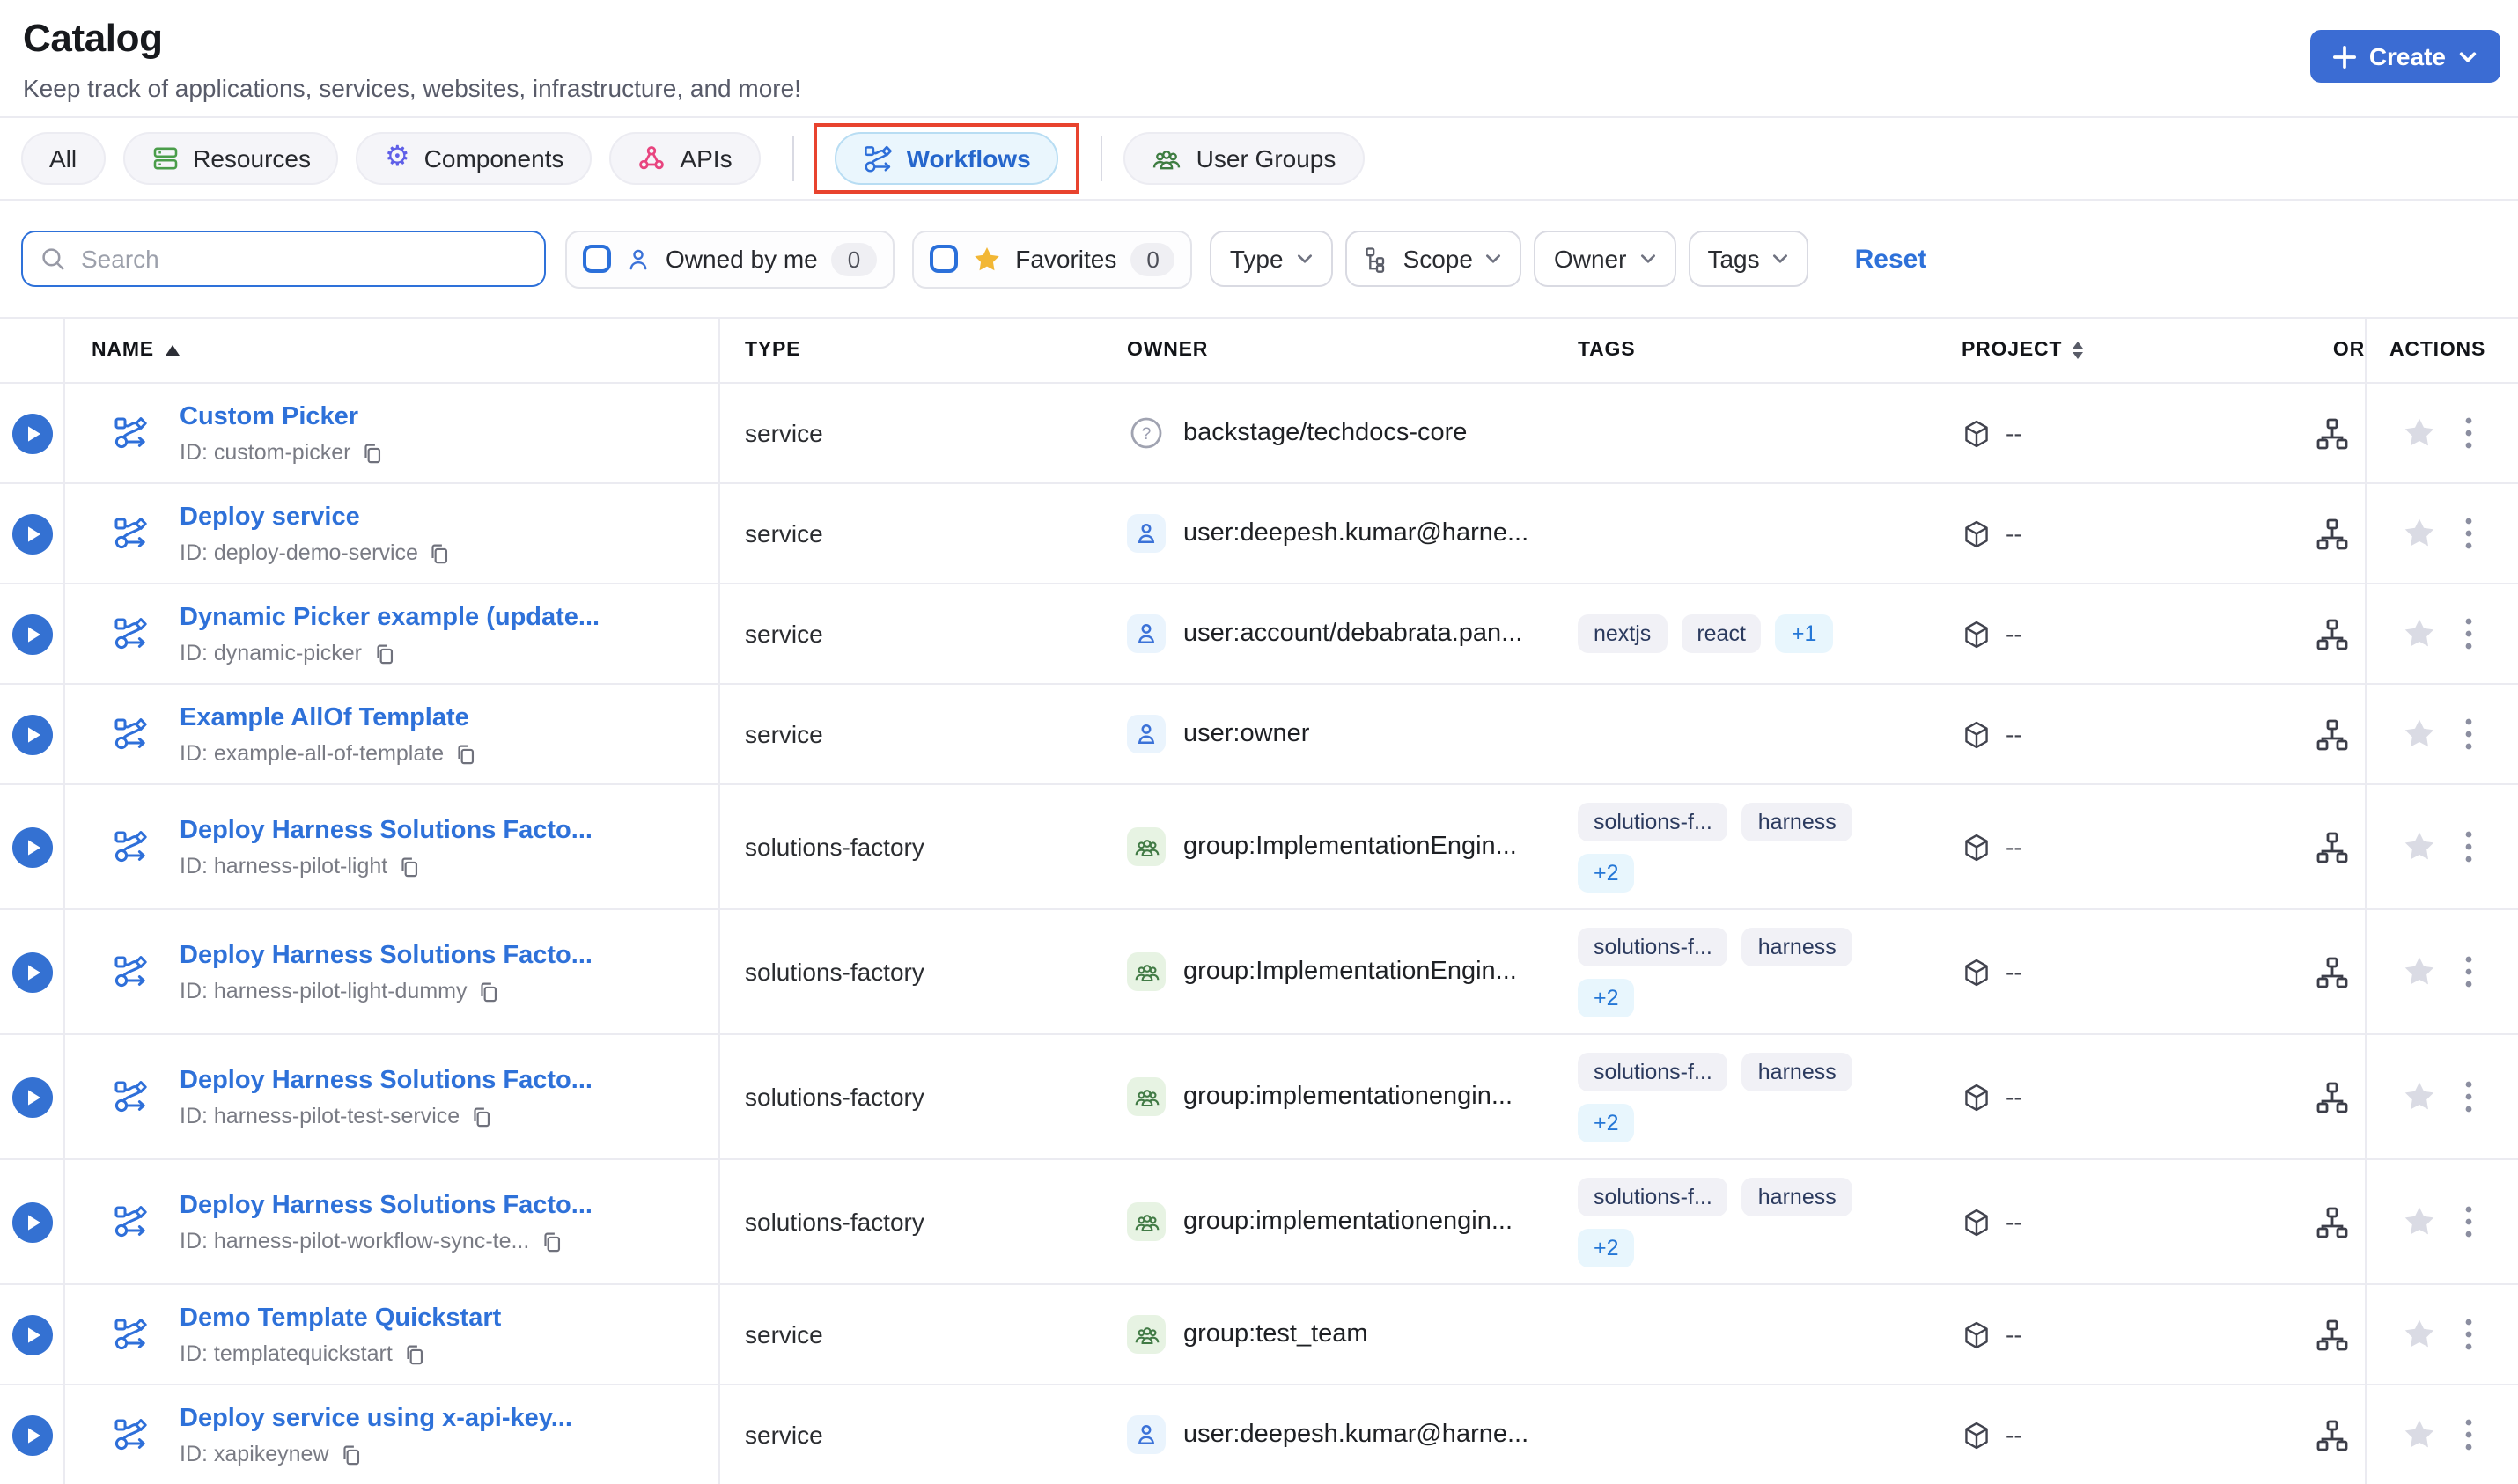 This screenshot has height=1484, width=2518. Describe the element at coordinates (475, 159) in the screenshot. I see `tab-components: ⚙ Components` at that location.